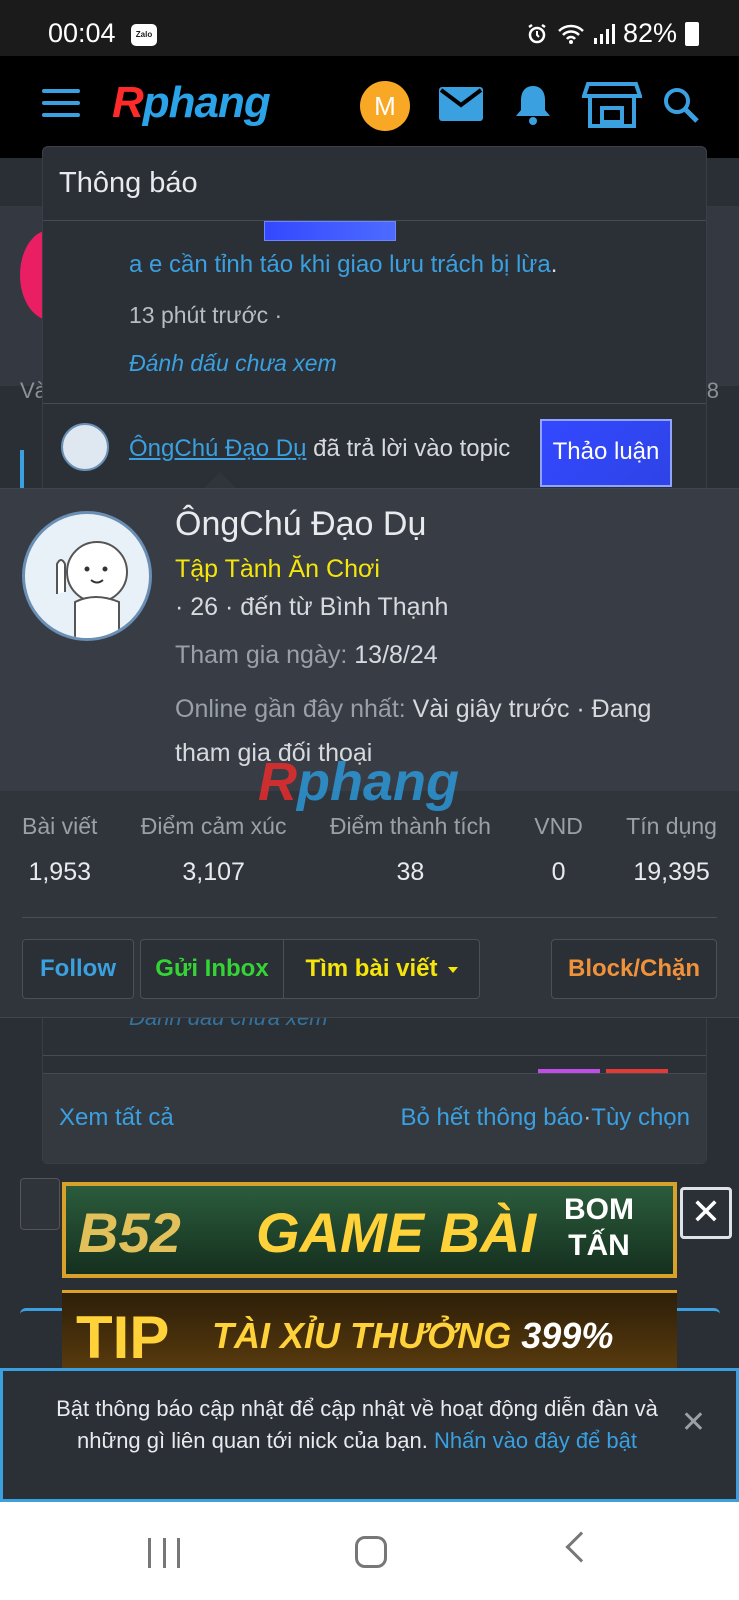 Image resolution: width=739 pixels, height=1600 pixels. Describe the element at coordinates (640, 1117) in the screenshot. I see `options-link: Tùy chọn` at that location.